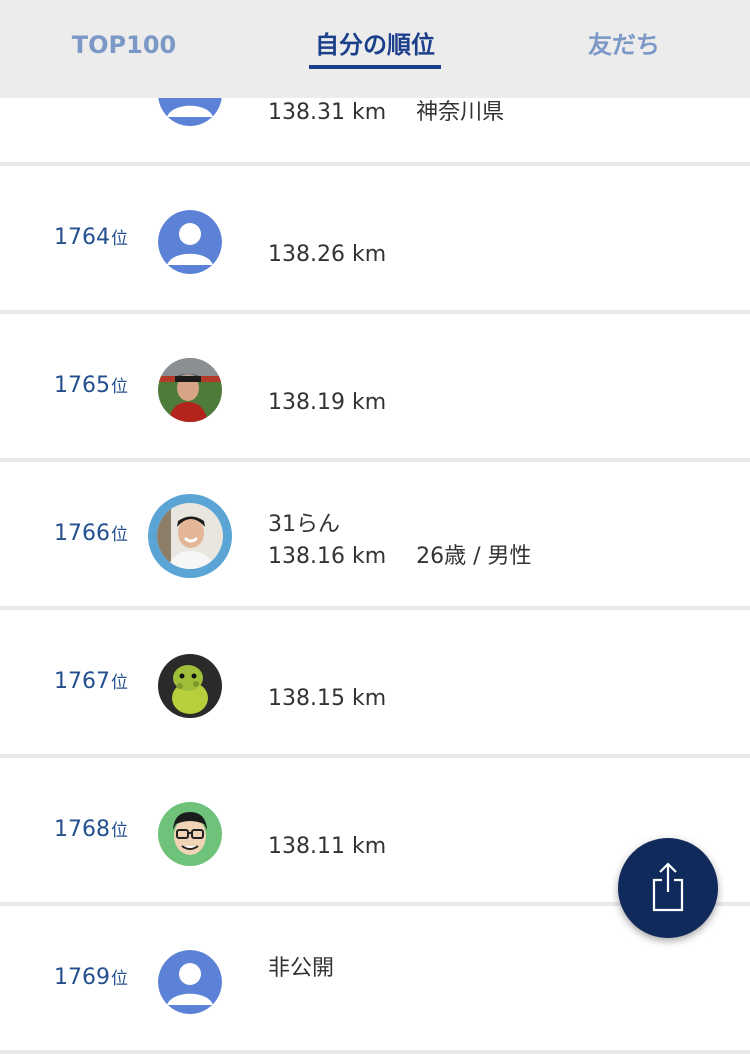 The height and width of the screenshot is (1054, 750). I want to click on share-icon, so click(668, 887).